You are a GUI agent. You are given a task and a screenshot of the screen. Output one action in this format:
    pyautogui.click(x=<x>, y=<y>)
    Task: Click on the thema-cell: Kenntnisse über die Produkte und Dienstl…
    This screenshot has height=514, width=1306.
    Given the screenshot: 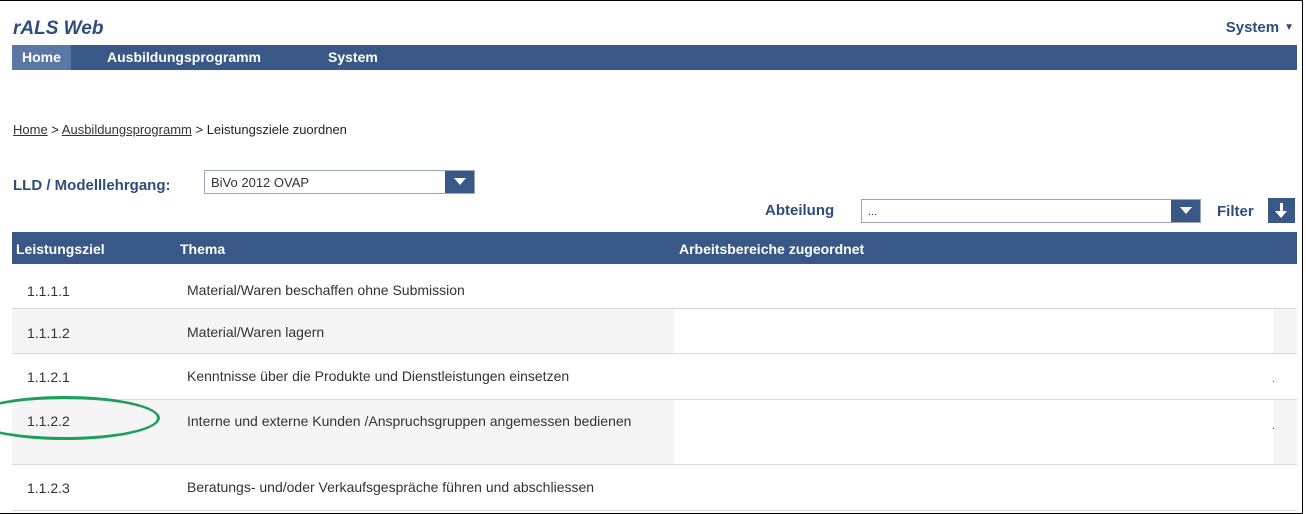 What is the action you would take?
    pyautogui.click(x=378, y=376)
    